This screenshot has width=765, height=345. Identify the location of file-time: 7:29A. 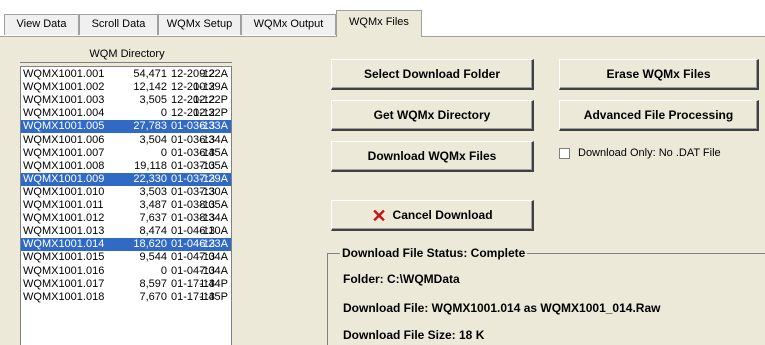
(213, 178).